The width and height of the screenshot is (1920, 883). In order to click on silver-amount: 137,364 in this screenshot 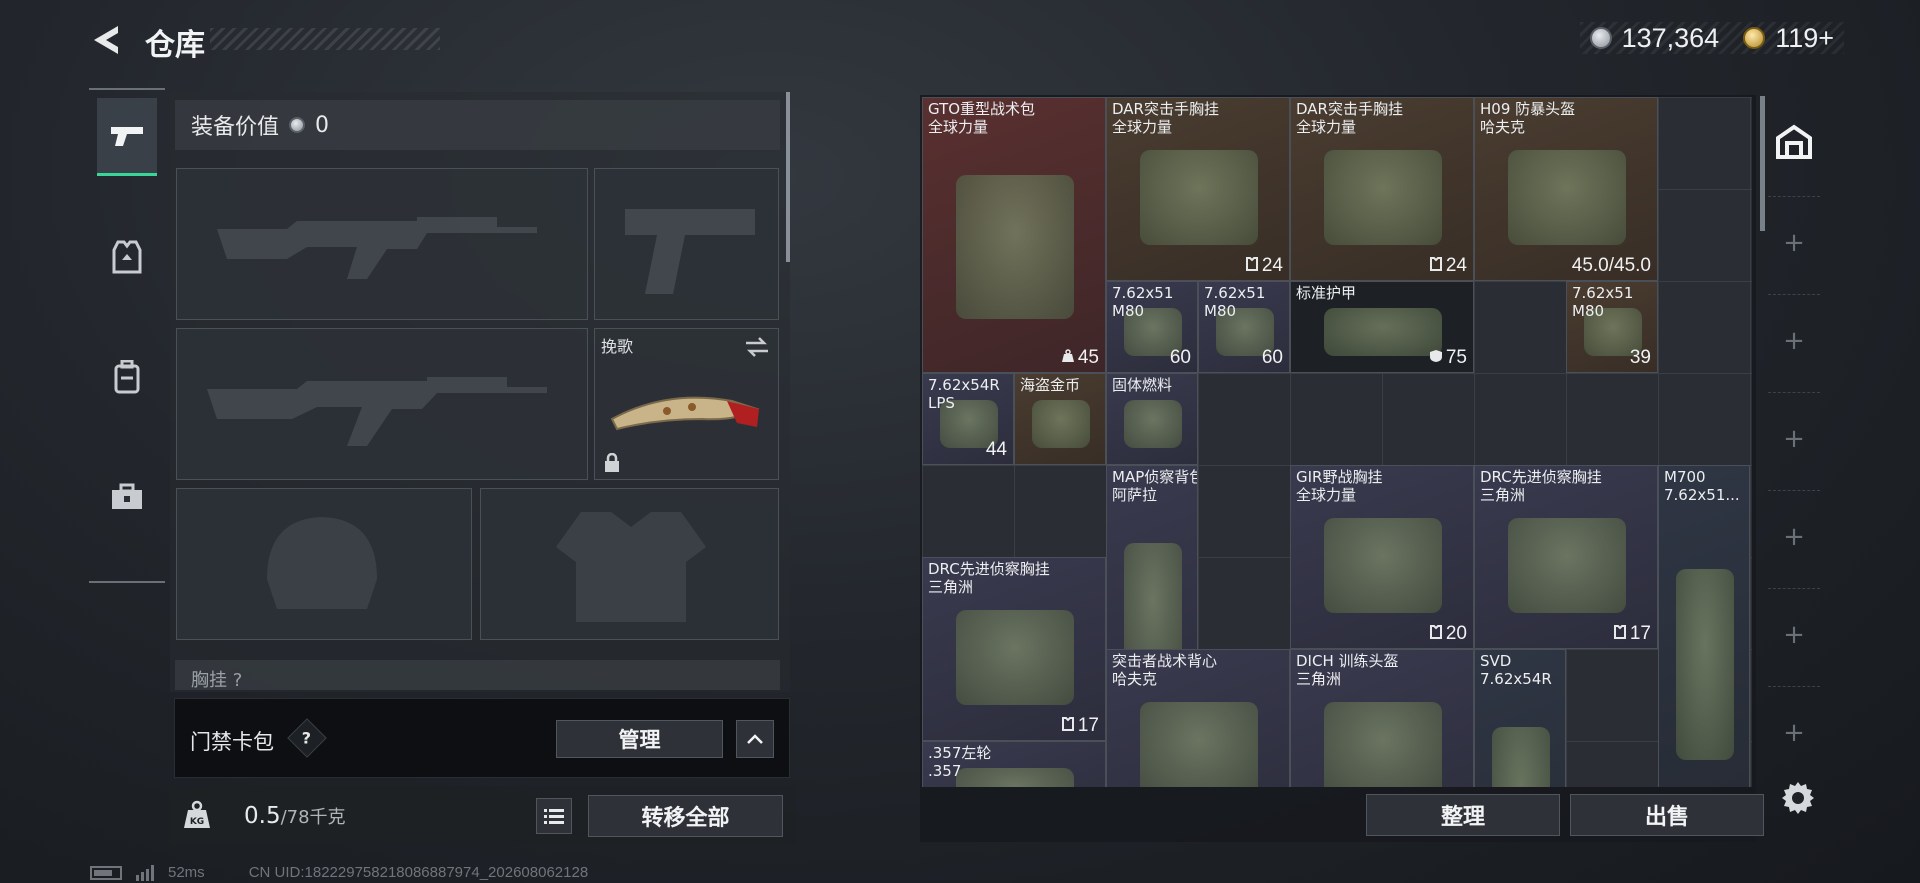, I will do `click(1670, 37)`.